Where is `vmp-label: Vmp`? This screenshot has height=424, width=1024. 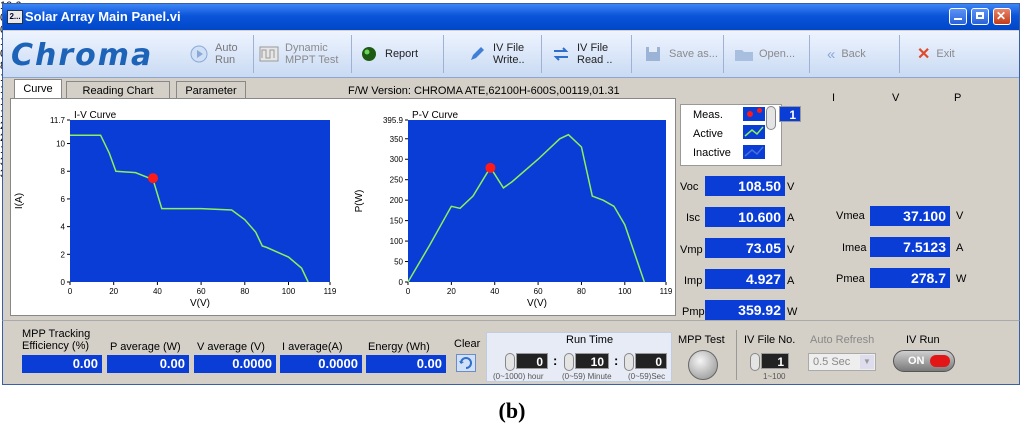 vmp-label: Vmp is located at coordinates (691, 250).